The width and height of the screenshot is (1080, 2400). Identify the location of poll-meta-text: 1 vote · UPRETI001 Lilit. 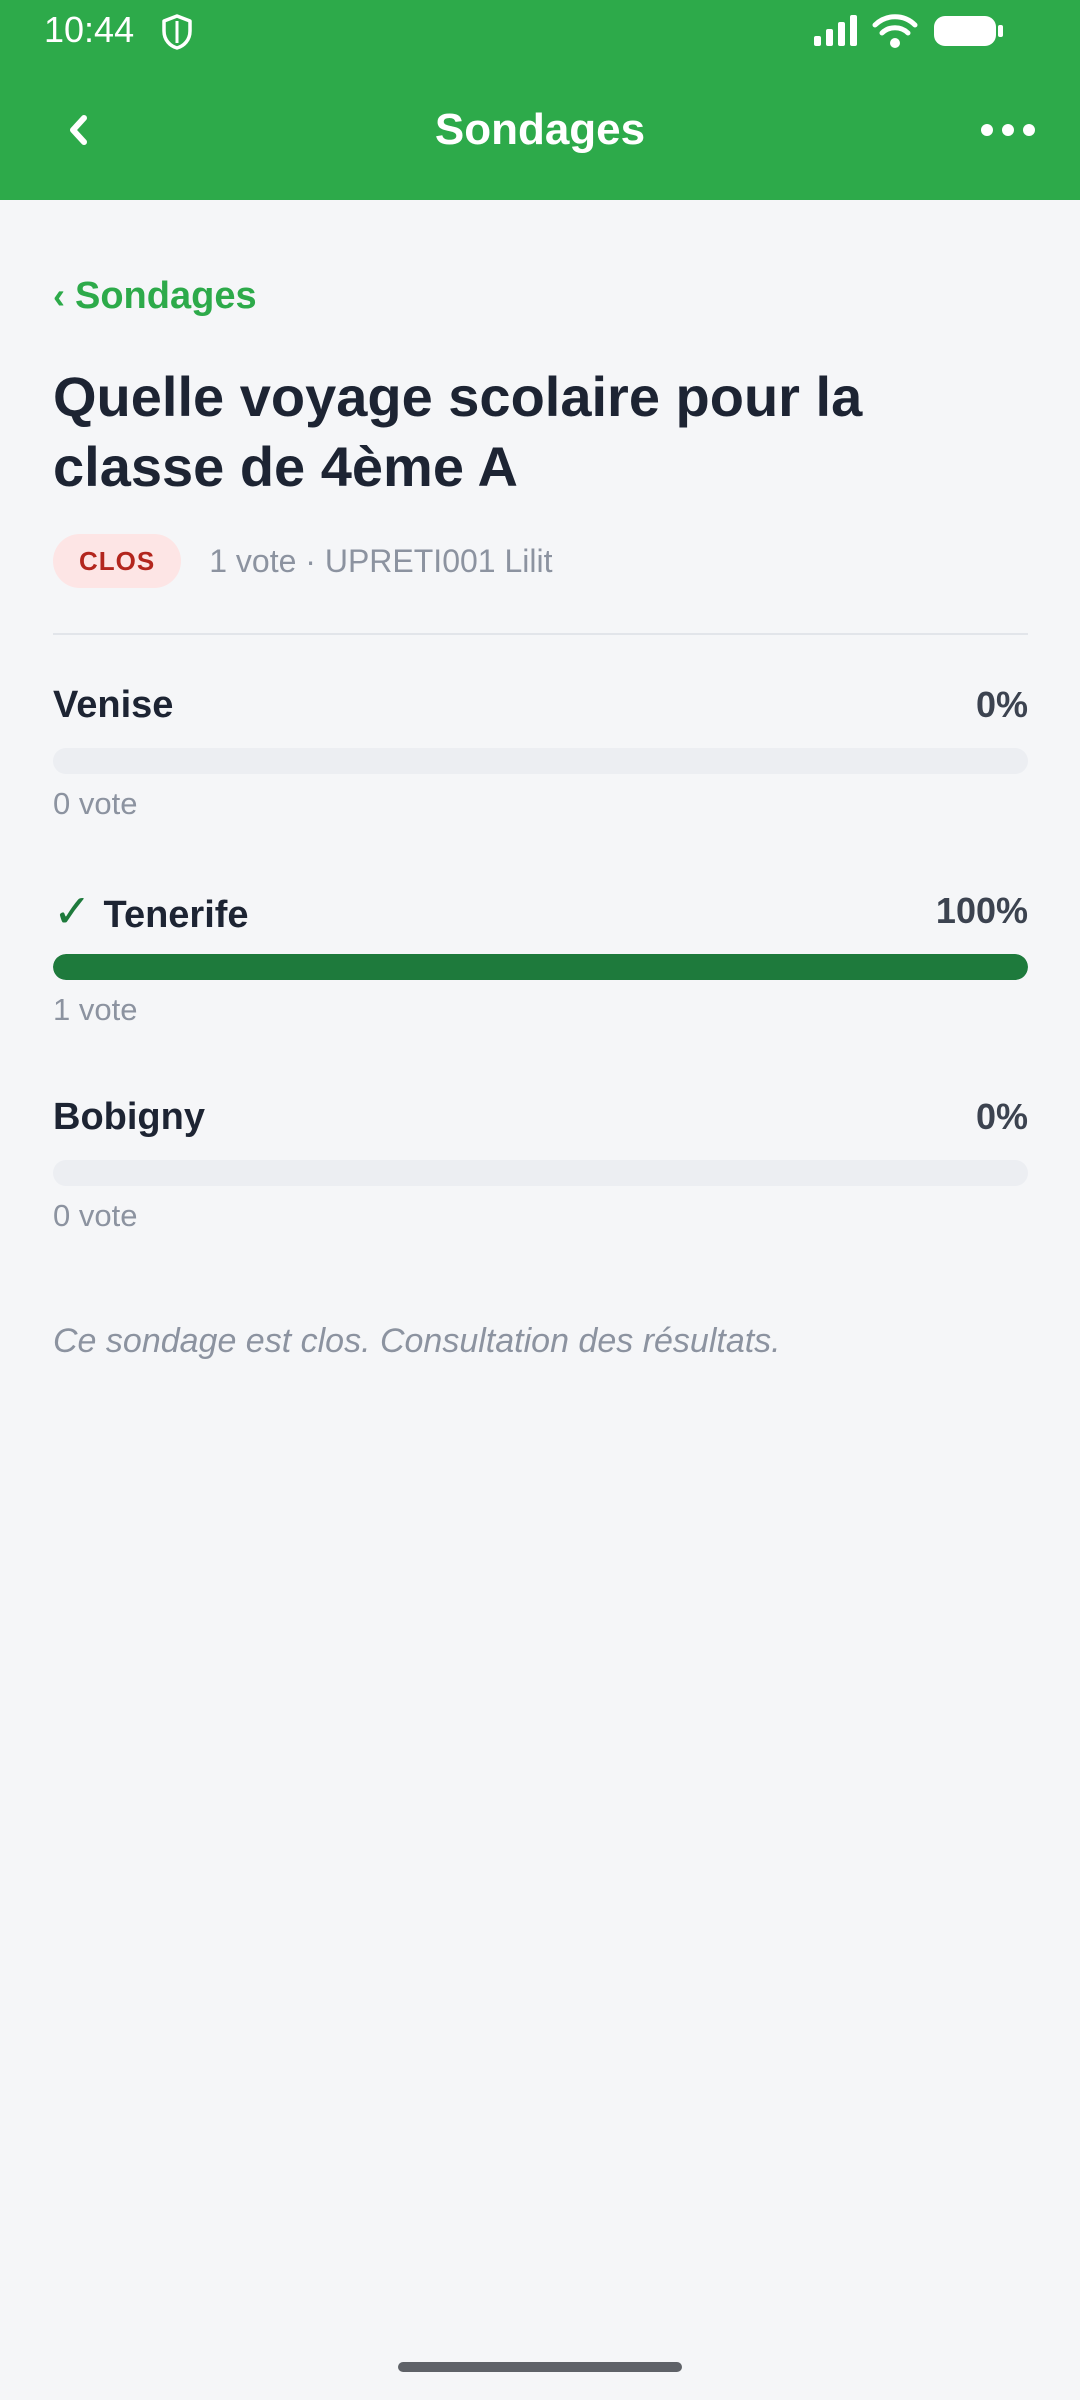
(381, 560).